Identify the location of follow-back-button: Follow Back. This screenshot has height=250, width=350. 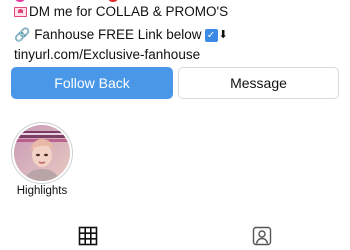
(92, 83).